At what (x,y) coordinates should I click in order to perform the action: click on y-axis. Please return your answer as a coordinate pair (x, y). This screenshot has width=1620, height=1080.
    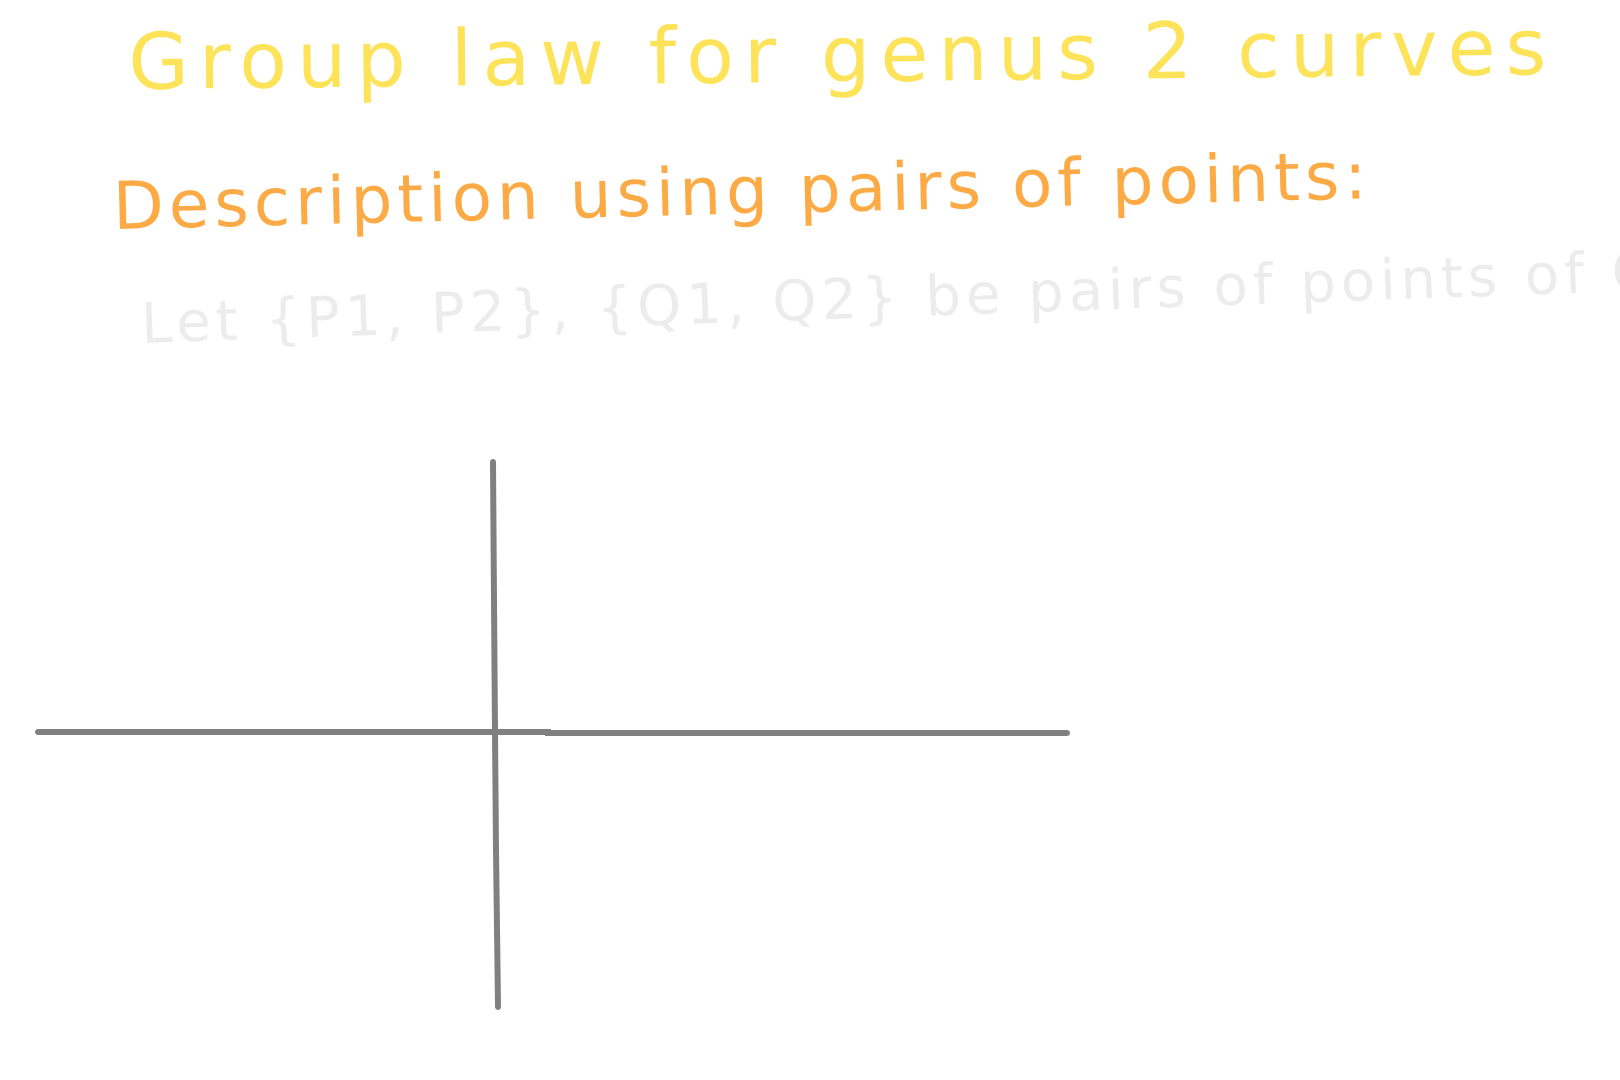
    Looking at the image, I should click on (495, 734).